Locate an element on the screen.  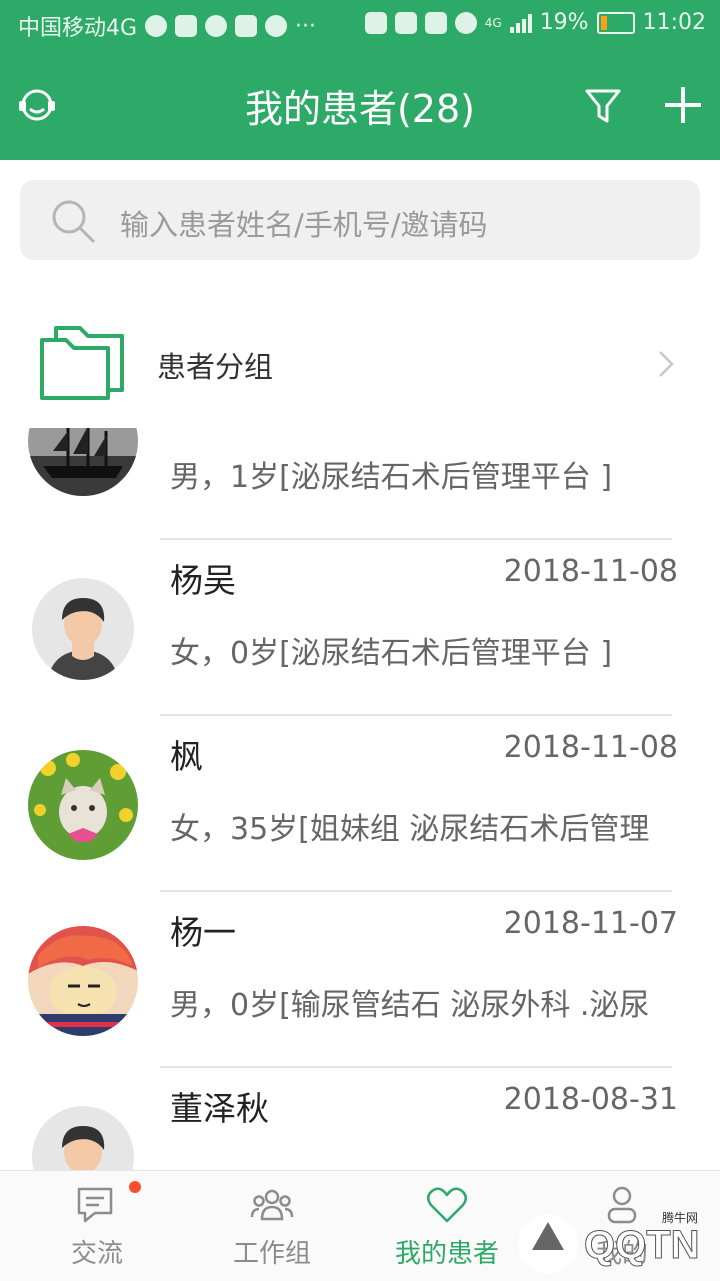
doctor-app-icon is located at coordinates (216, 26).